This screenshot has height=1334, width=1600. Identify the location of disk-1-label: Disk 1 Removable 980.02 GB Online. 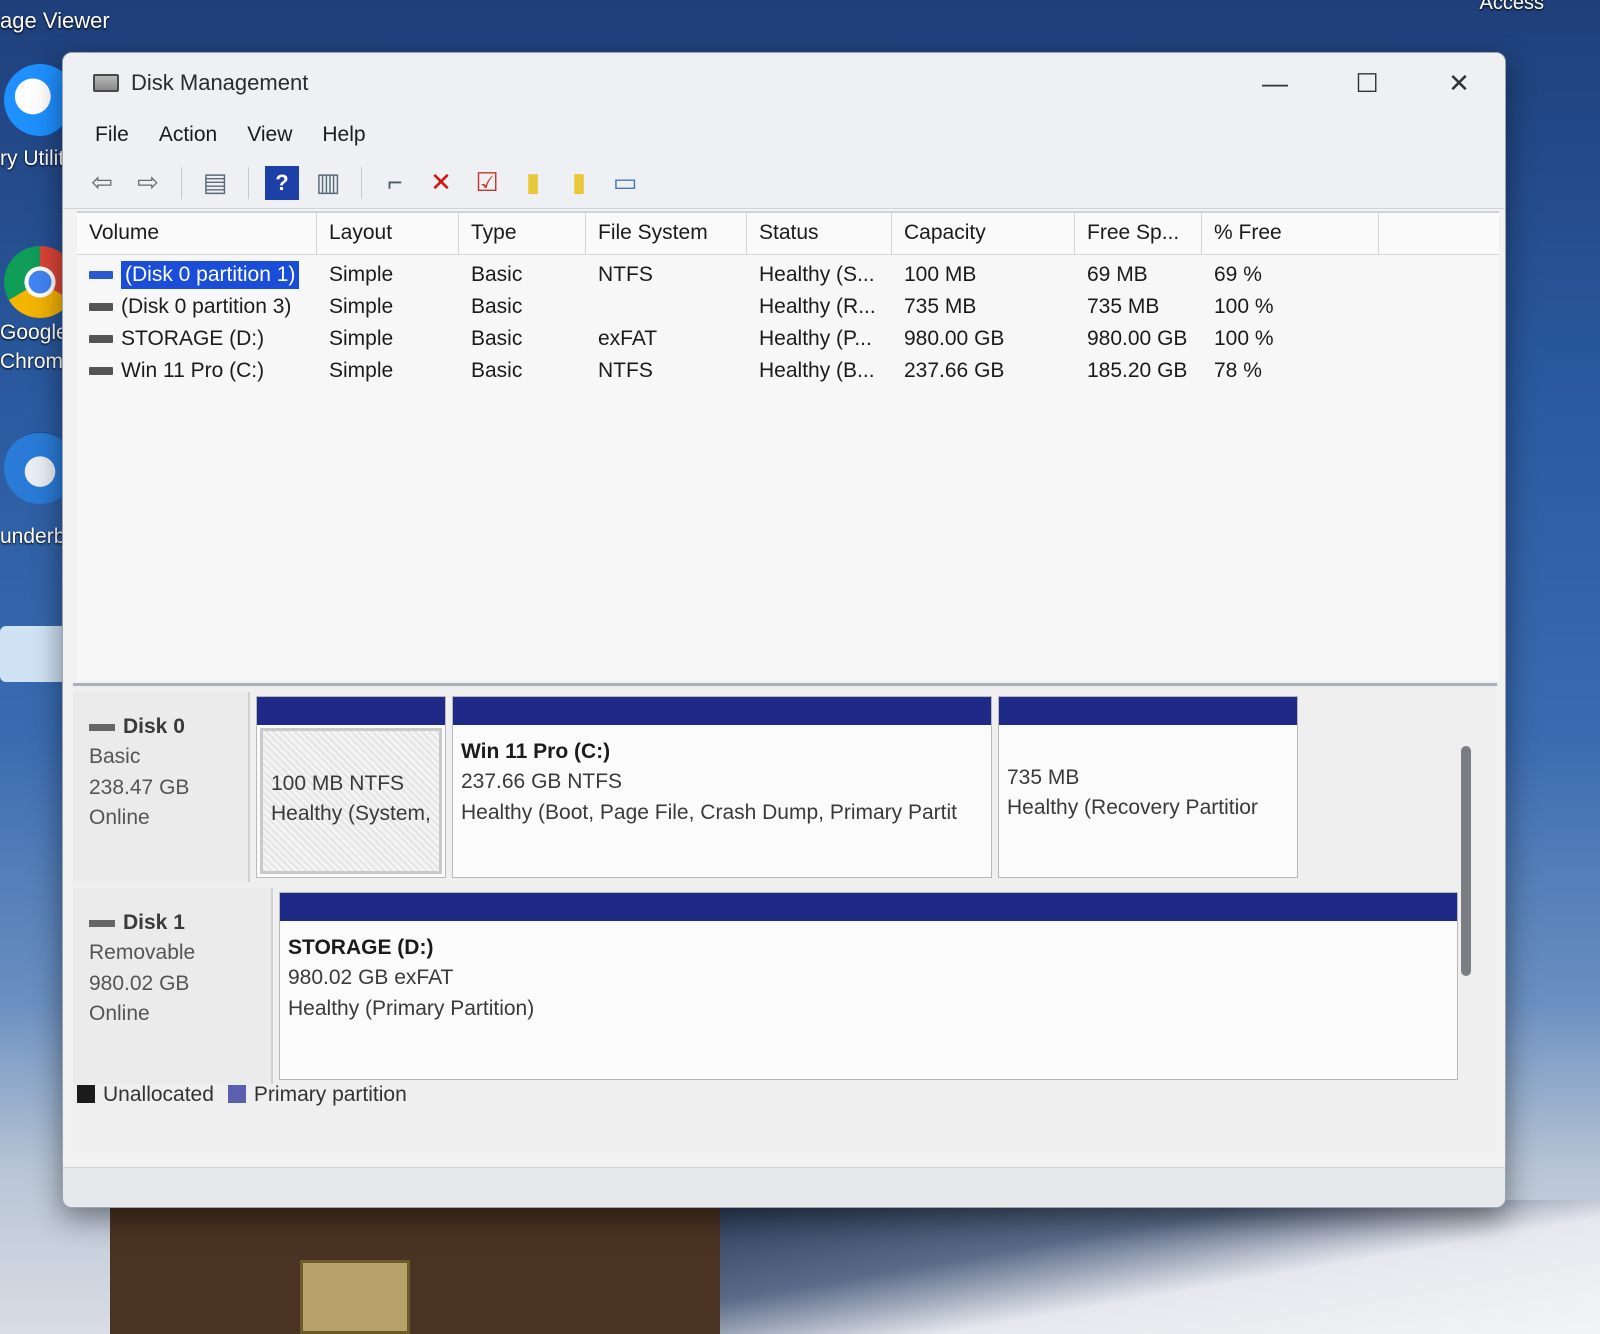
(173, 986).